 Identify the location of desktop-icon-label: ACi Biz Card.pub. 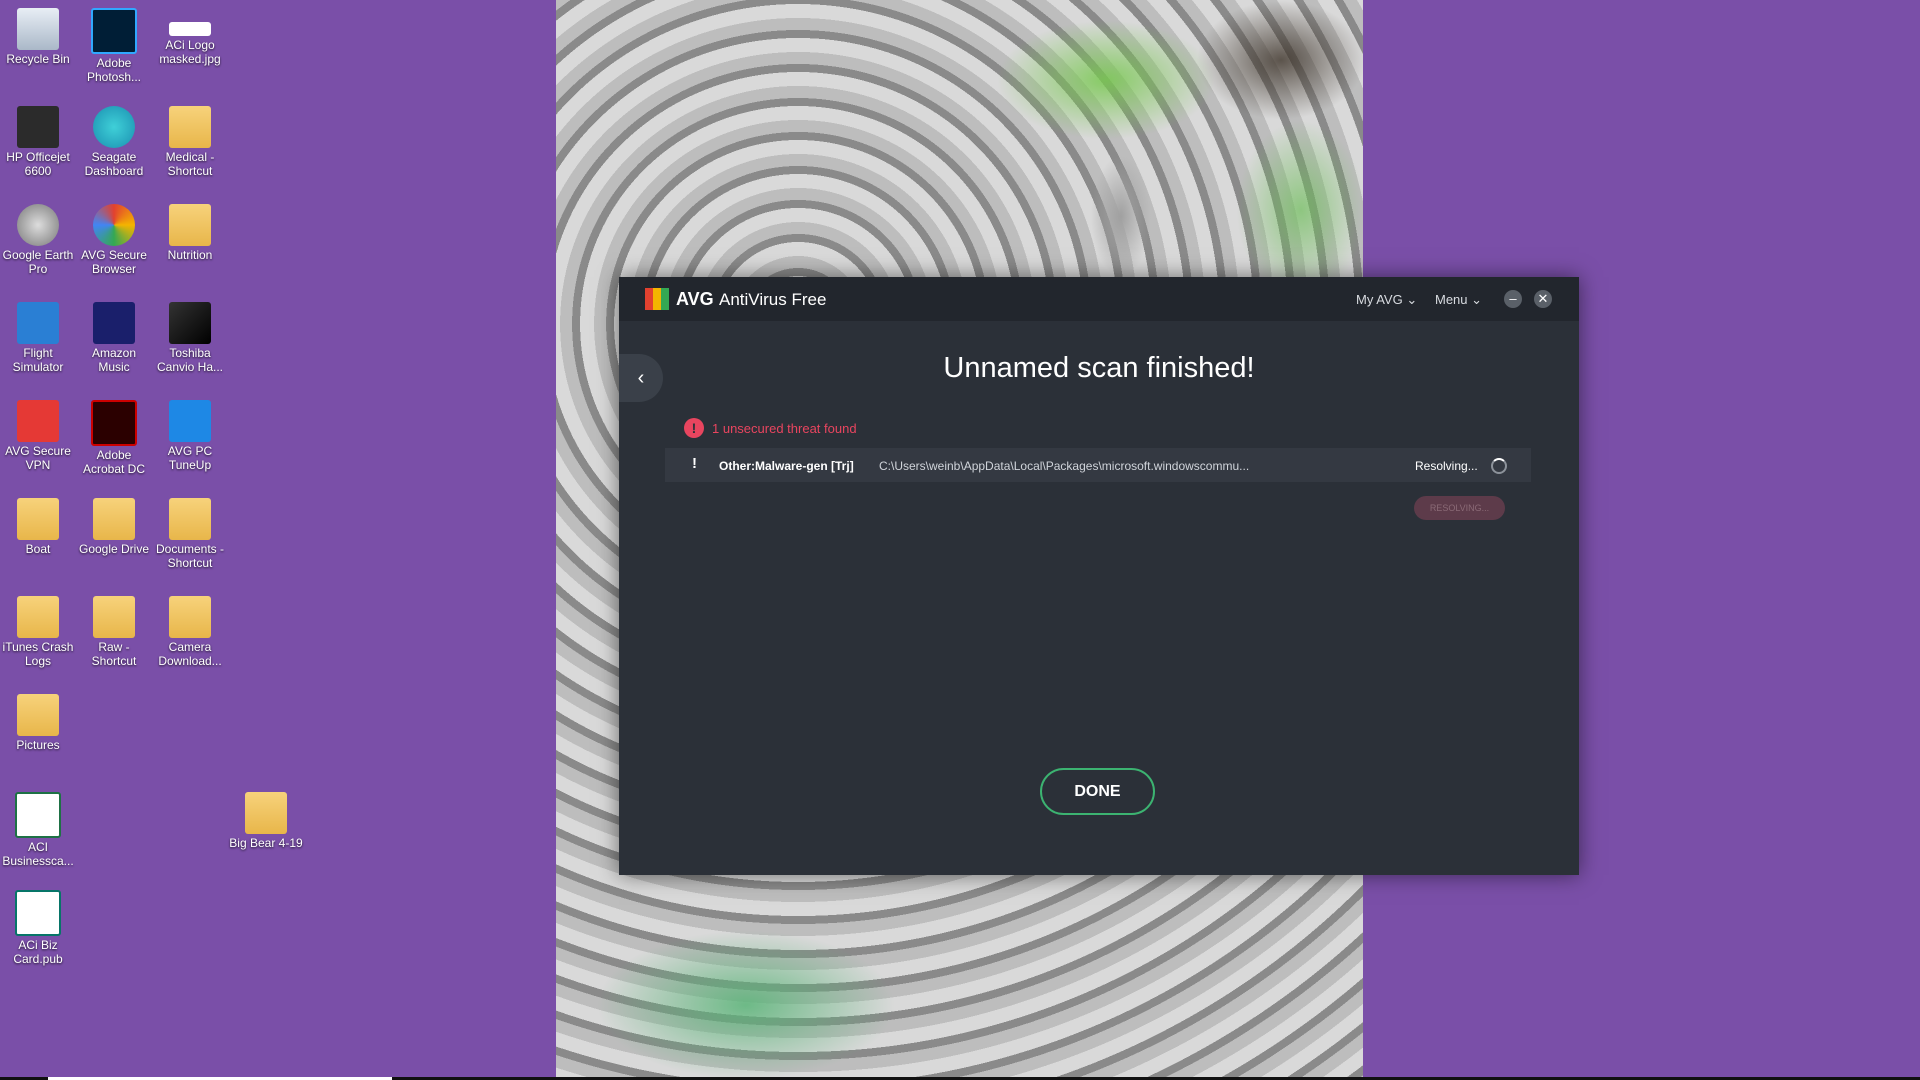
(38, 952).